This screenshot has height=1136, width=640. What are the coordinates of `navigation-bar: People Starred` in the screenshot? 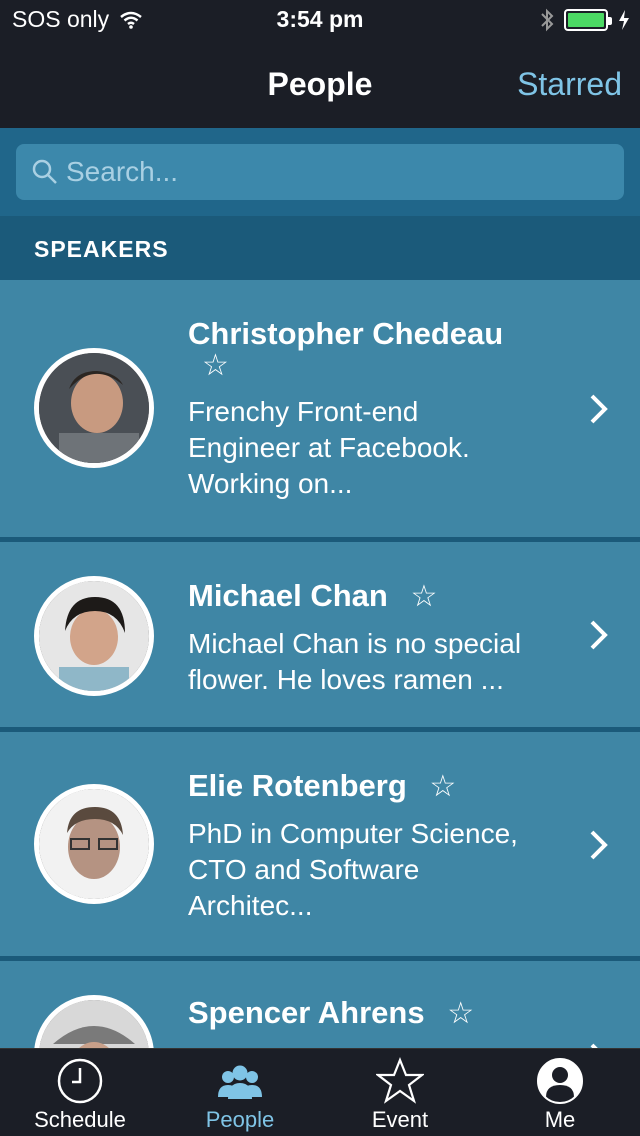 It's located at (320, 84).